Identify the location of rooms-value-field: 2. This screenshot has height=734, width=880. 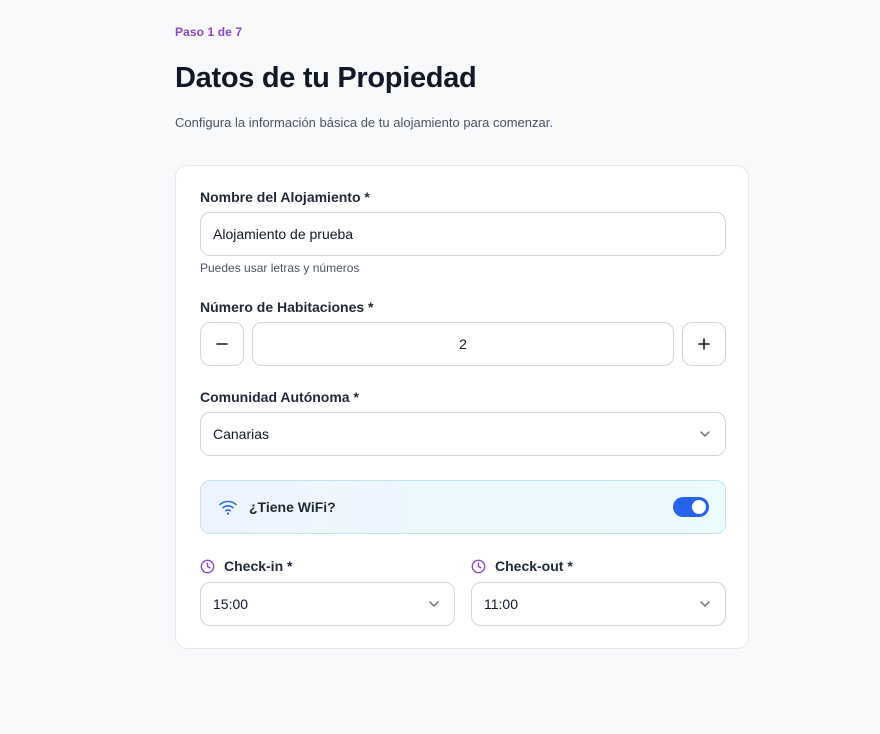
(463, 344).